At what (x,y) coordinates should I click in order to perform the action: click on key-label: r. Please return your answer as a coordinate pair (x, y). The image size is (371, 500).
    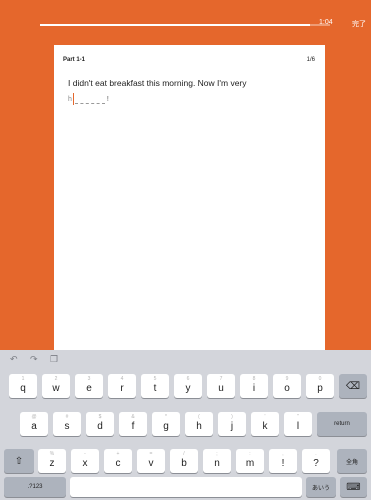
    Looking at the image, I should click on (122, 388).